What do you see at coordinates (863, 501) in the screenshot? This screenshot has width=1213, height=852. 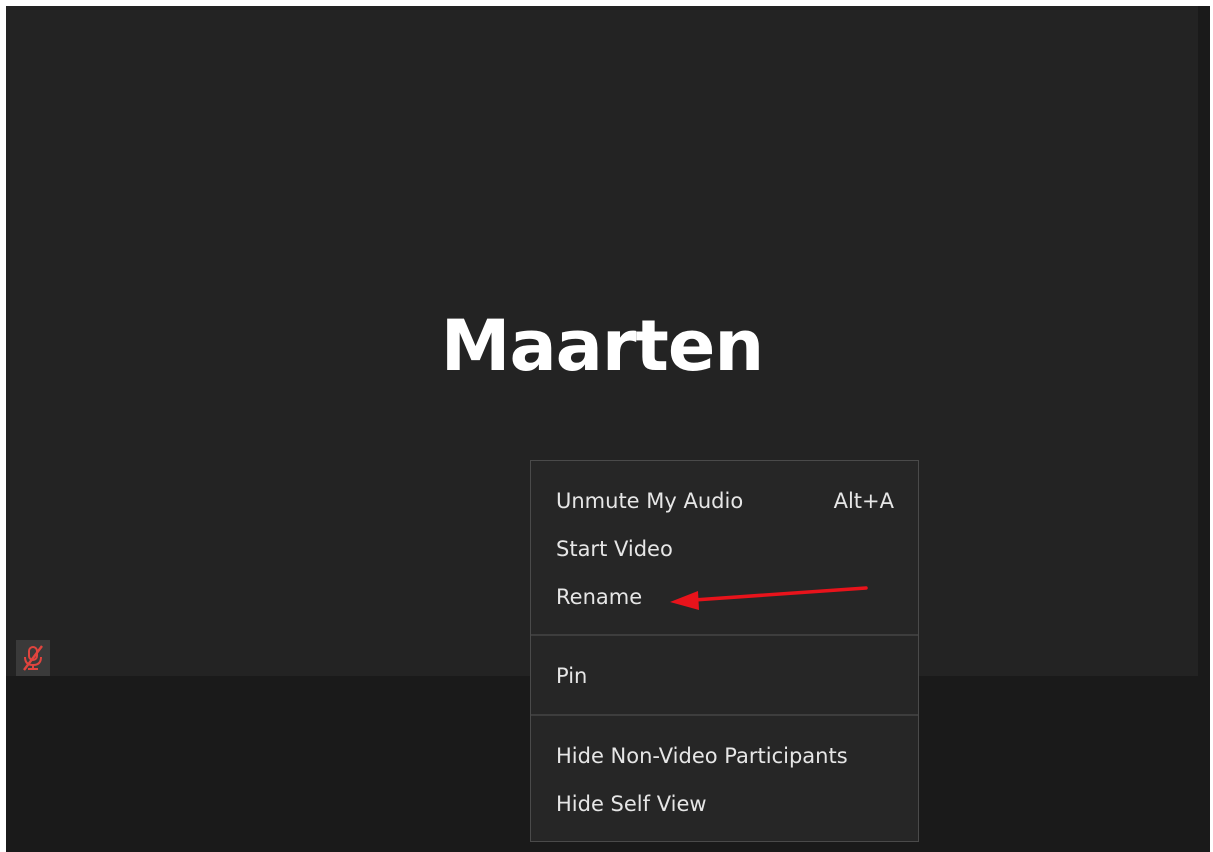 I see `menu-item-shortcut: Alt+A` at bounding box center [863, 501].